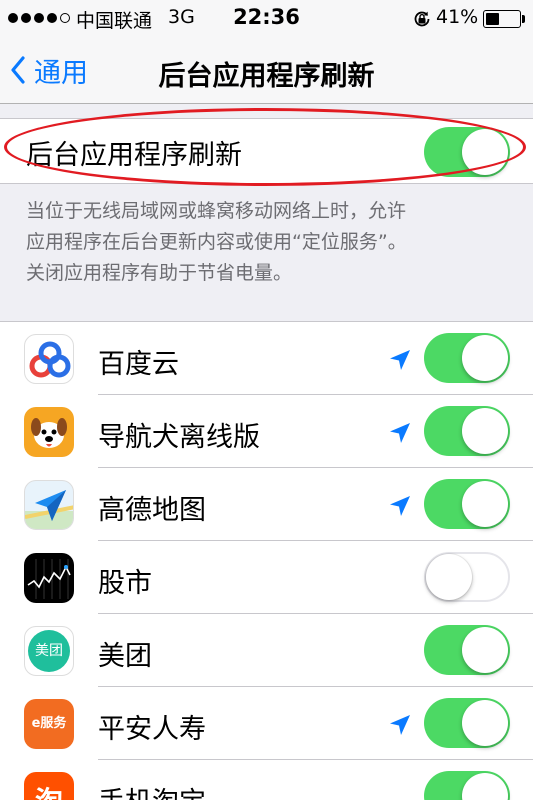 Image resolution: width=533 pixels, height=800 pixels. What do you see at coordinates (134, 155) in the screenshot?
I see `background-refresh-label: 后台应用程序刷新` at bounding box center [134, 155].